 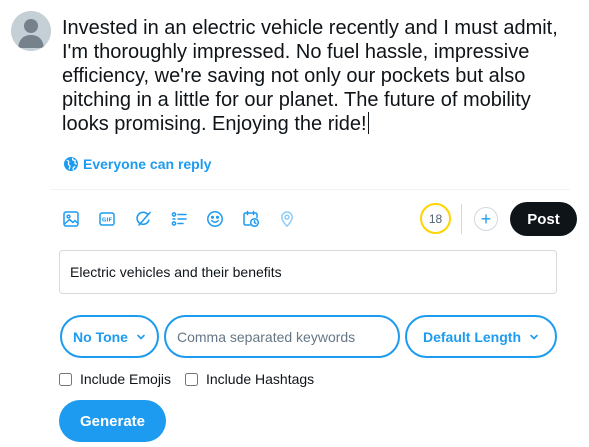 I want to click on include-hashtags-label: Include Hashtags, so click(x=260, y=379).